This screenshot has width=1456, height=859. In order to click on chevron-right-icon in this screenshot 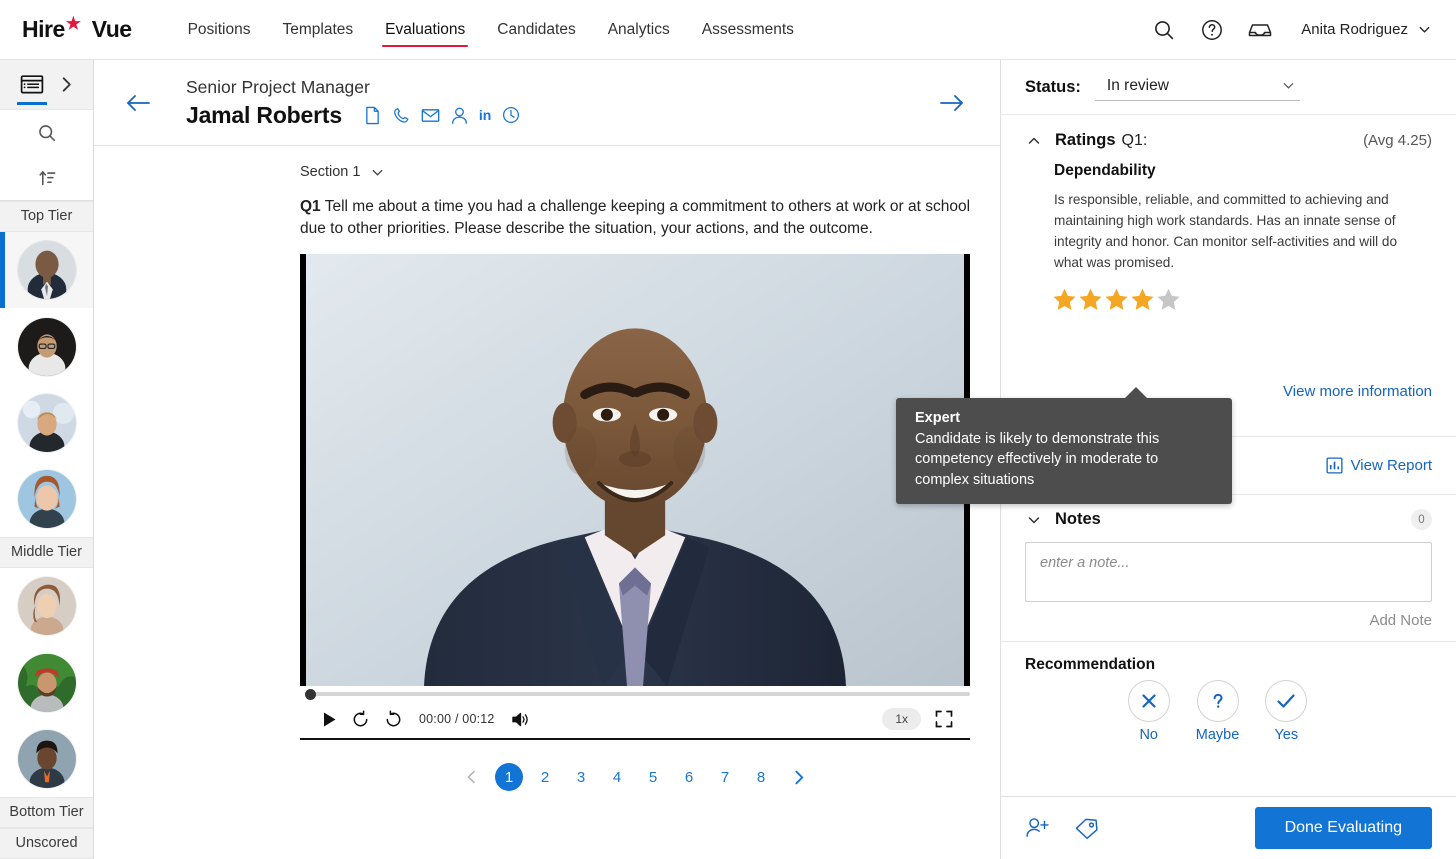, I will do `click(67, 85)`.